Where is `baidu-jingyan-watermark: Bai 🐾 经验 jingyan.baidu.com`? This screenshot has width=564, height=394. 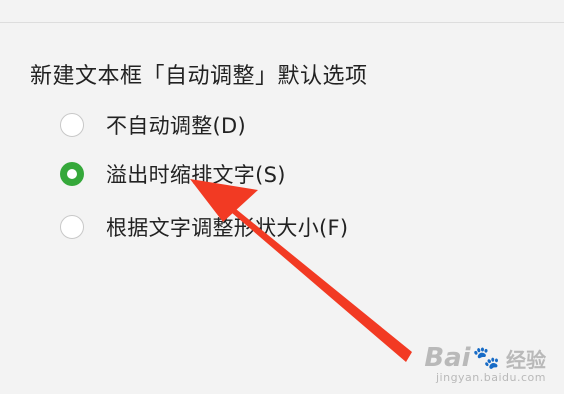
baidu-jingyan-watermark: Bai 🐾 经验 jingyan.baidu.com is located at coordinates (485, 363).